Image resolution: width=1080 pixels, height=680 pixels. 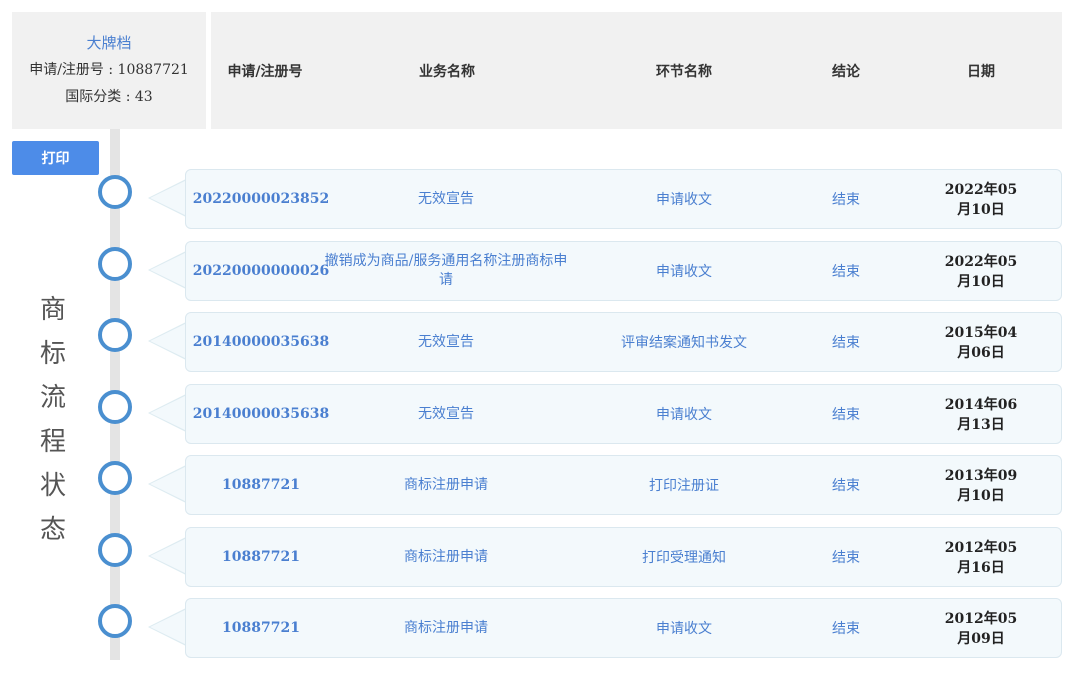 What do you see at coordinates (623, 557) in the screenshot?
I see `timeline-row: 10887721 商标注册申请 打印受理通知 结束 2012年05月16日` at bounding box center [623, 557].